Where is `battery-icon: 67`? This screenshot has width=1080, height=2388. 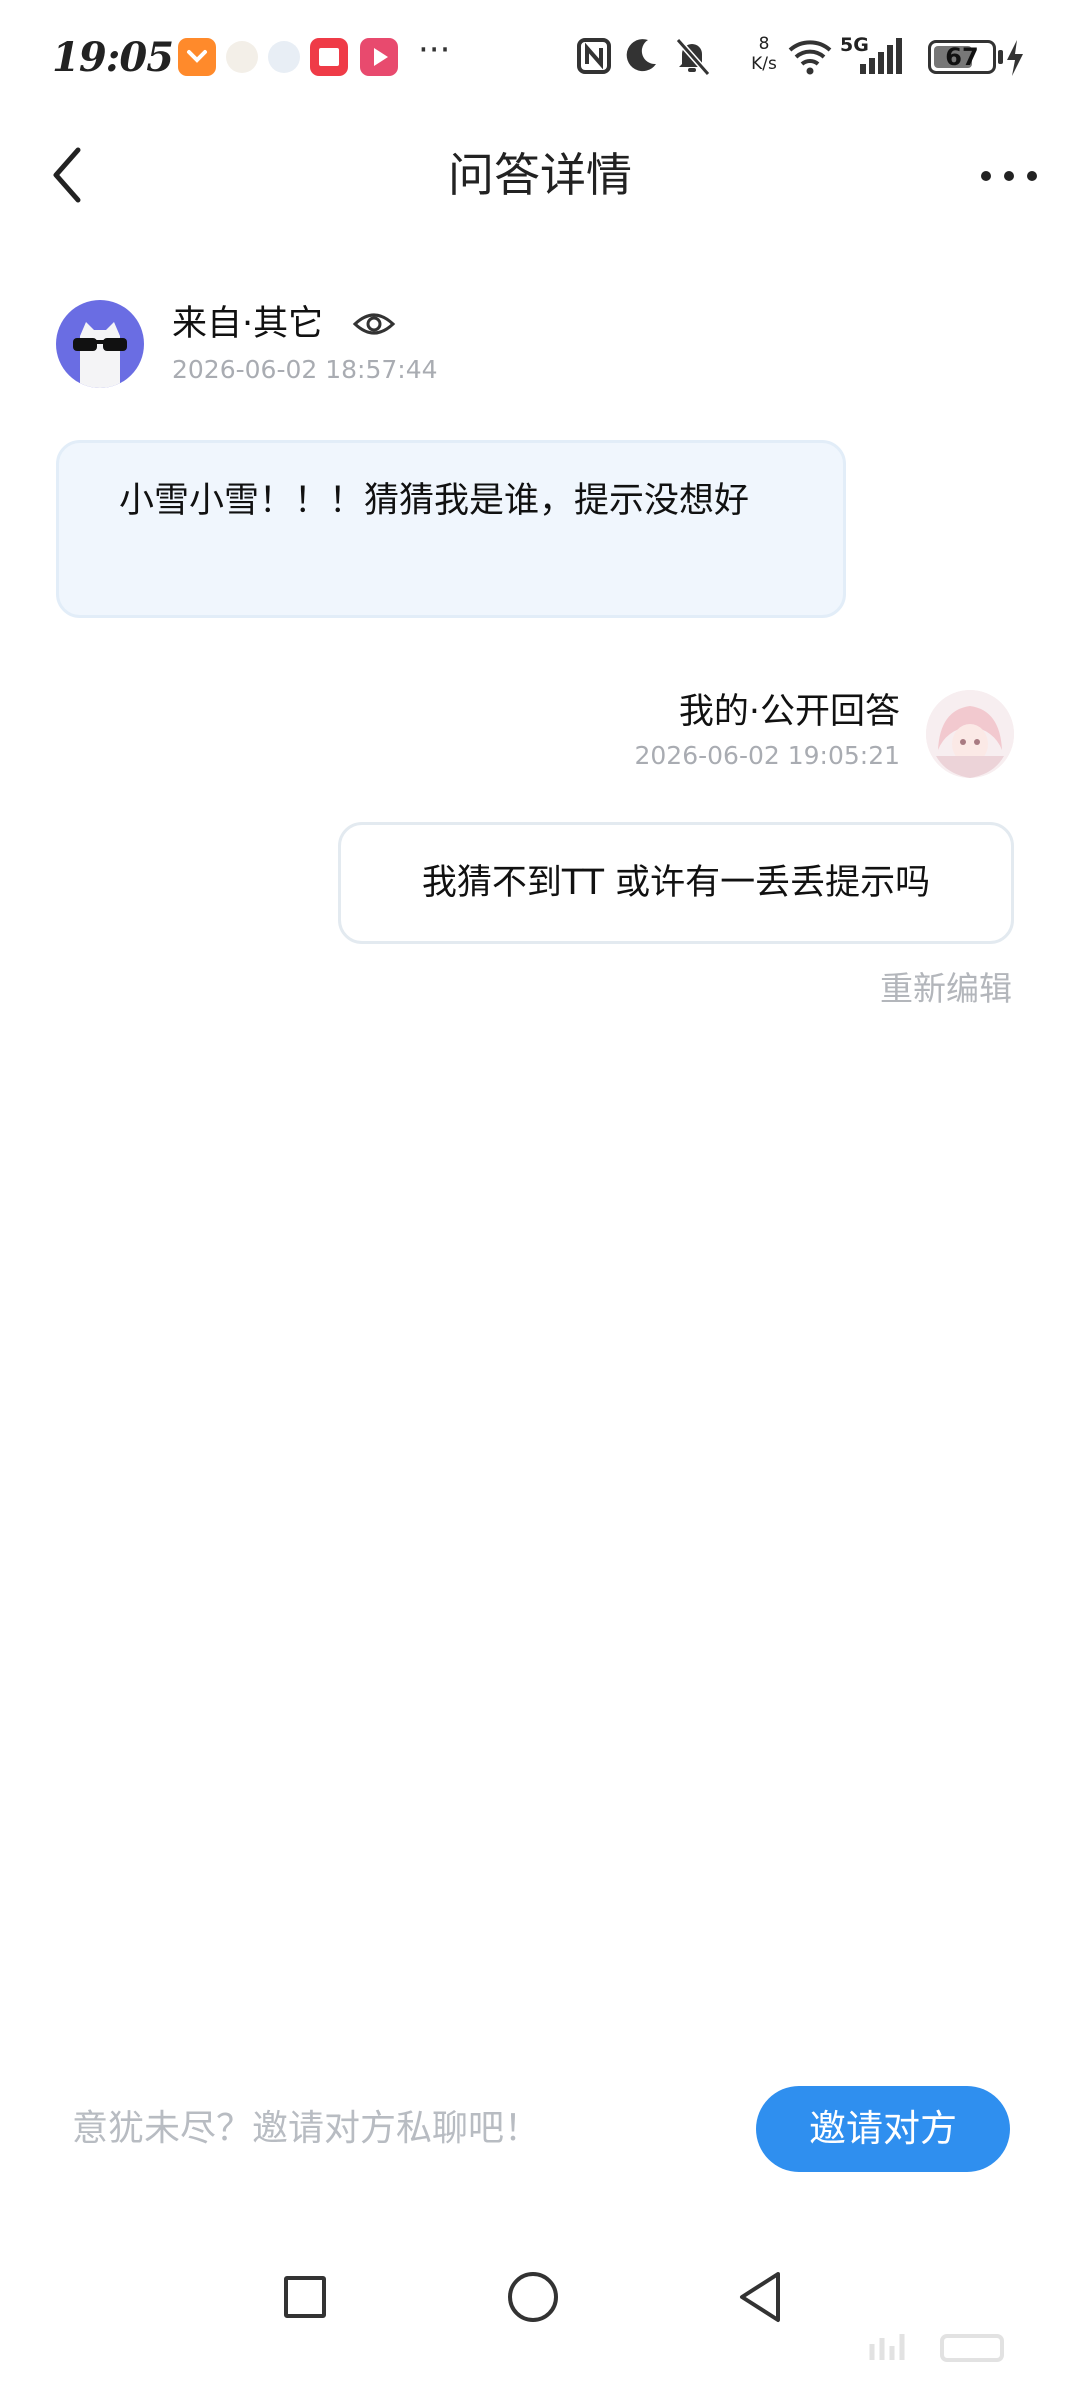 battery-icon: 67 is located at coordinates (962, 57).